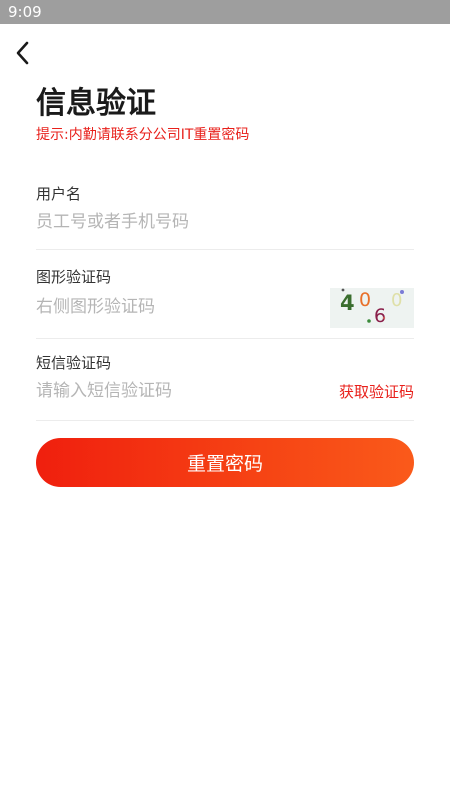 The image size is (450, 800). I want to click on svg-text: 6, so click(380, 316).